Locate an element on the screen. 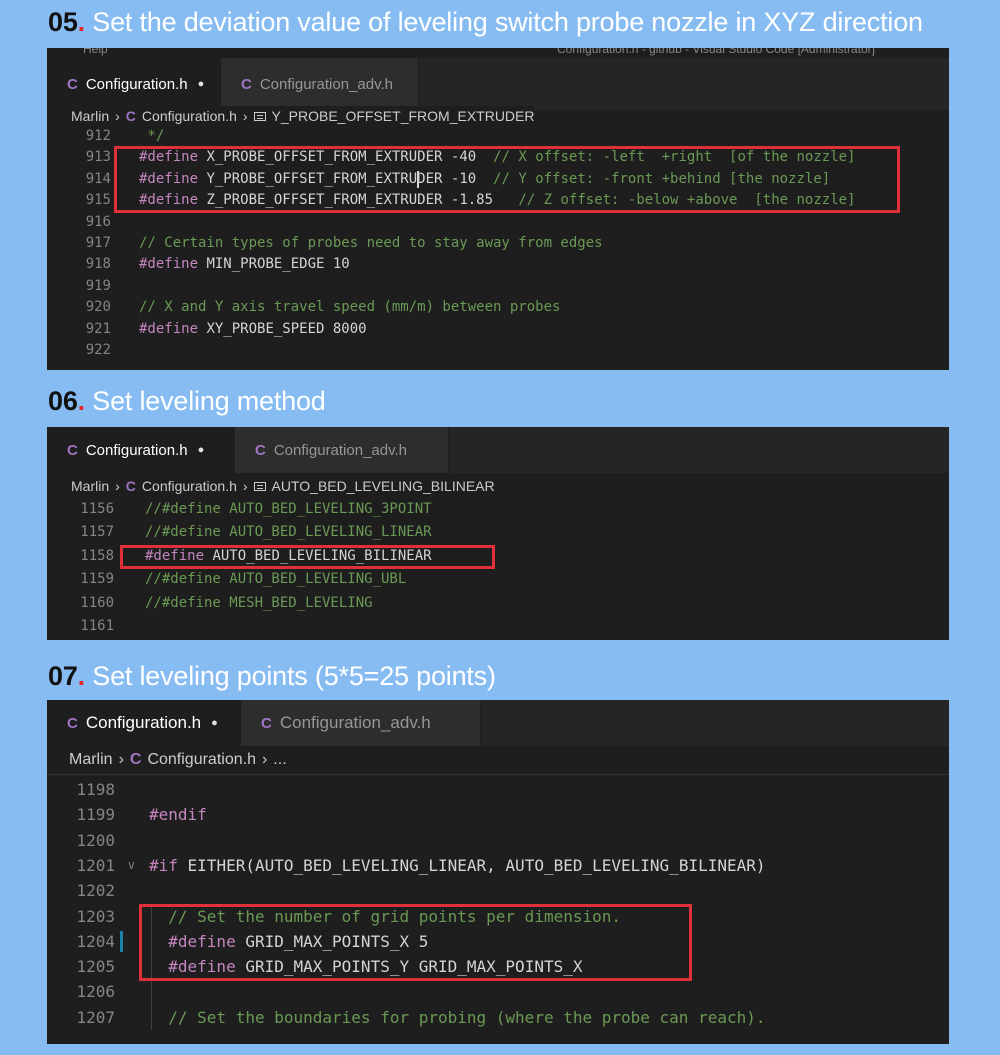 This screenshot has width=1000, height=1055. code-line: 1202 is located at coordinates (498, 890).